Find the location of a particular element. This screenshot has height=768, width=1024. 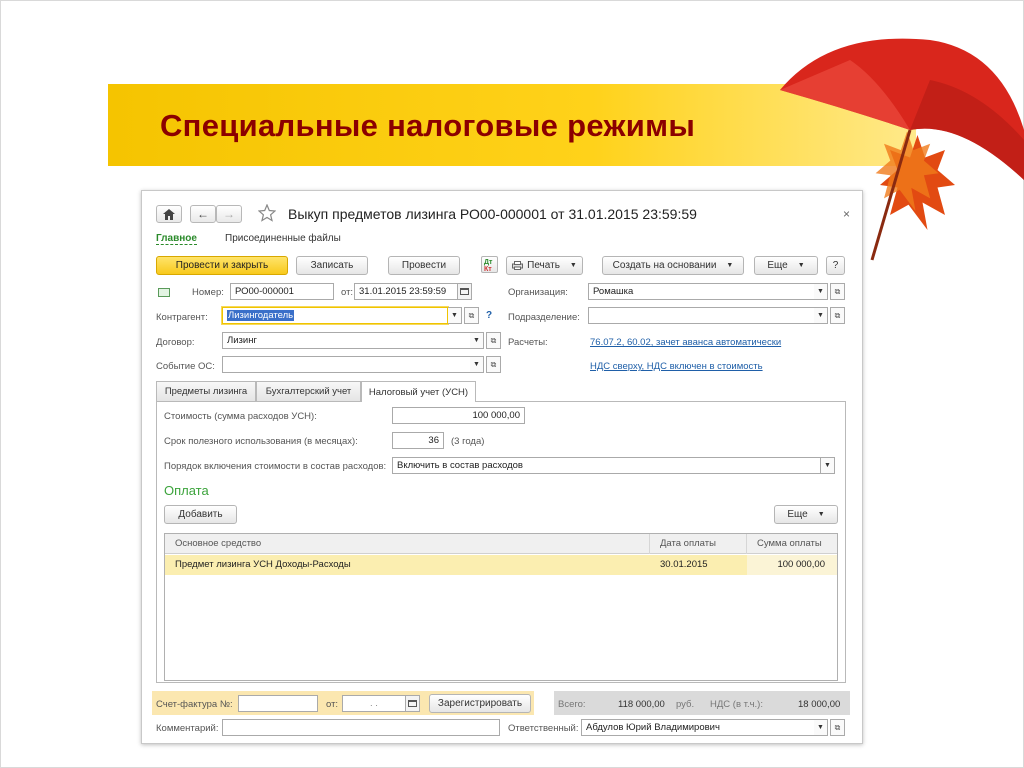

organization-open-icon: ⧉ is located at coordinates (837, 291).